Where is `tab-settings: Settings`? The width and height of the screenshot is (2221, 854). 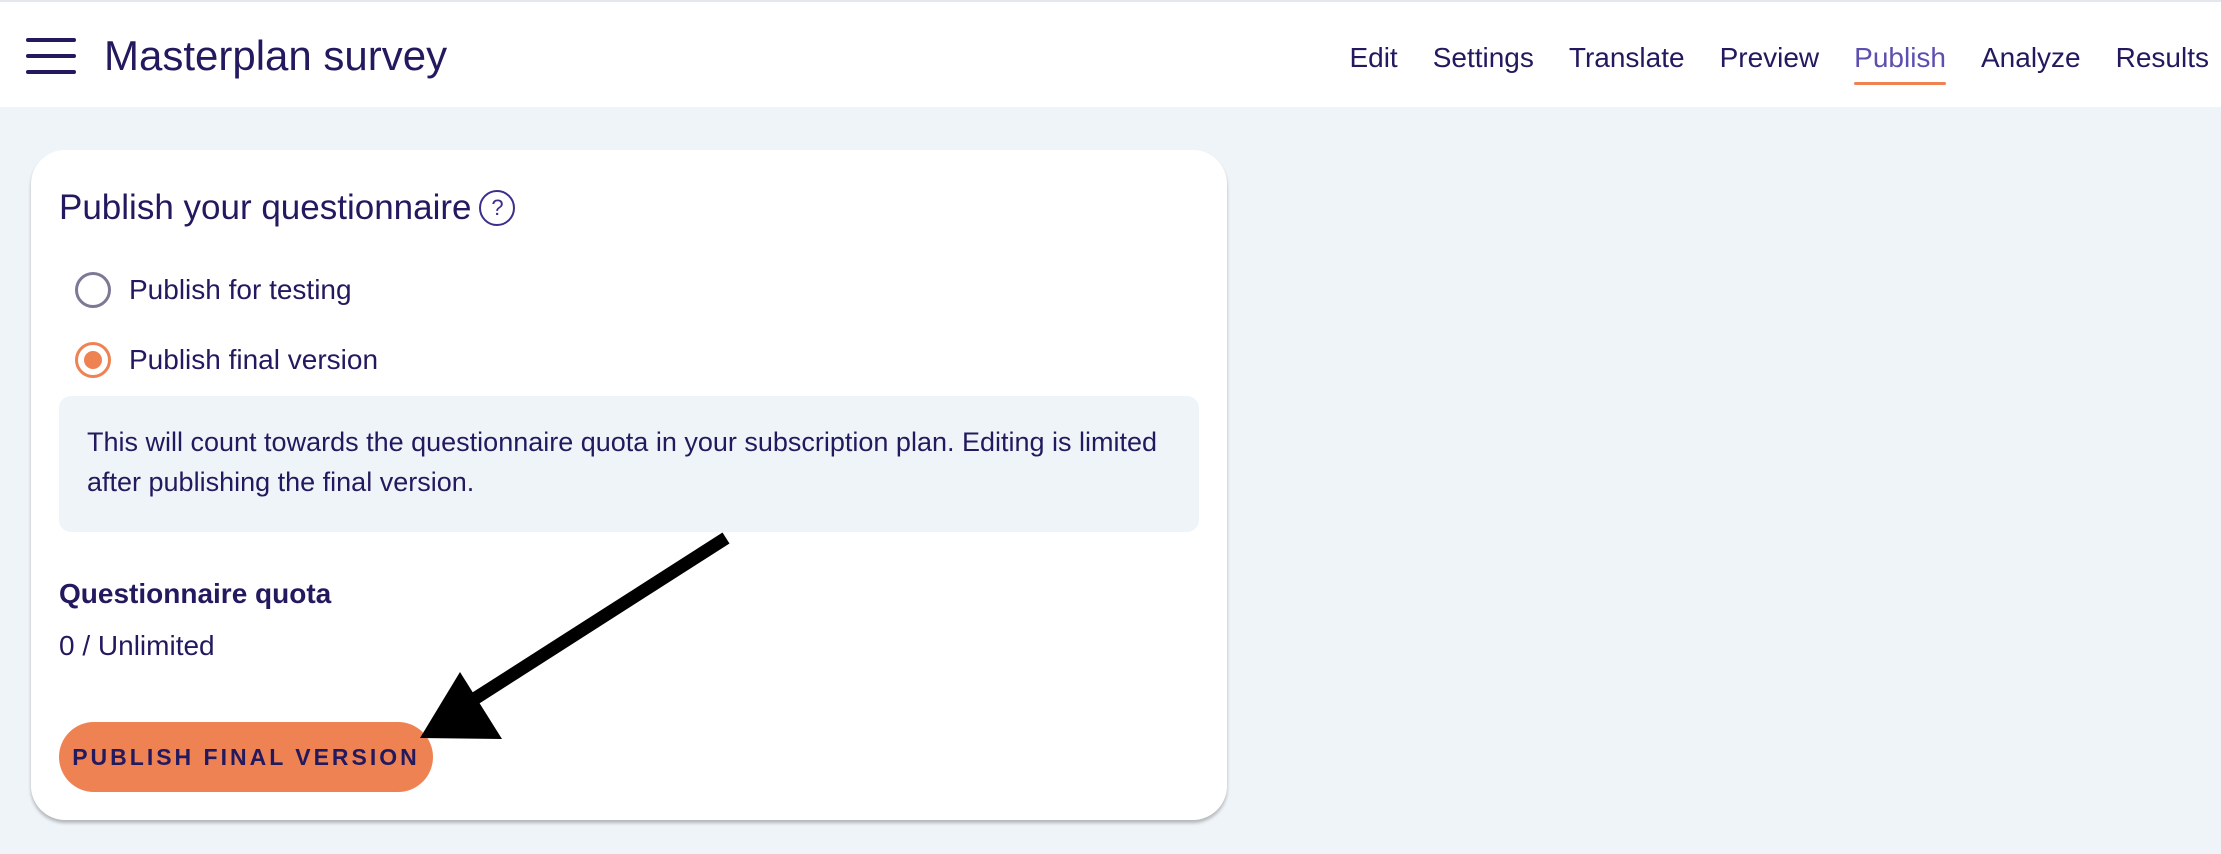 tab-settings: Settings is located at coordinates (1483, 63).